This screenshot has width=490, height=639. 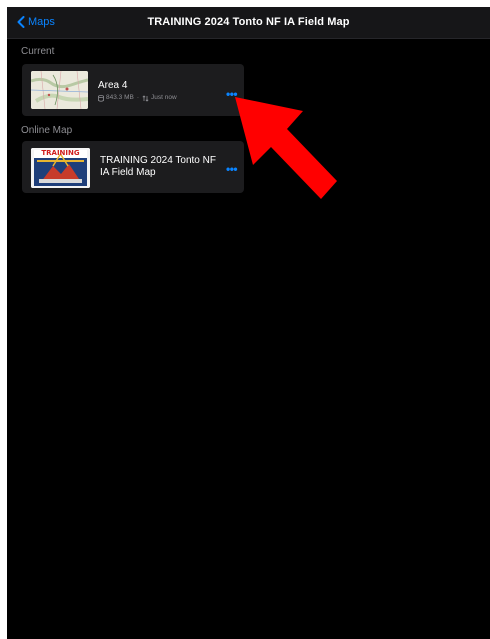 What do you see at coordinates (158, 160) in the screenshot?
I see `online-map-title-line1: TRAINING 2024 Tonto NF` at bounding box center [158, 160].